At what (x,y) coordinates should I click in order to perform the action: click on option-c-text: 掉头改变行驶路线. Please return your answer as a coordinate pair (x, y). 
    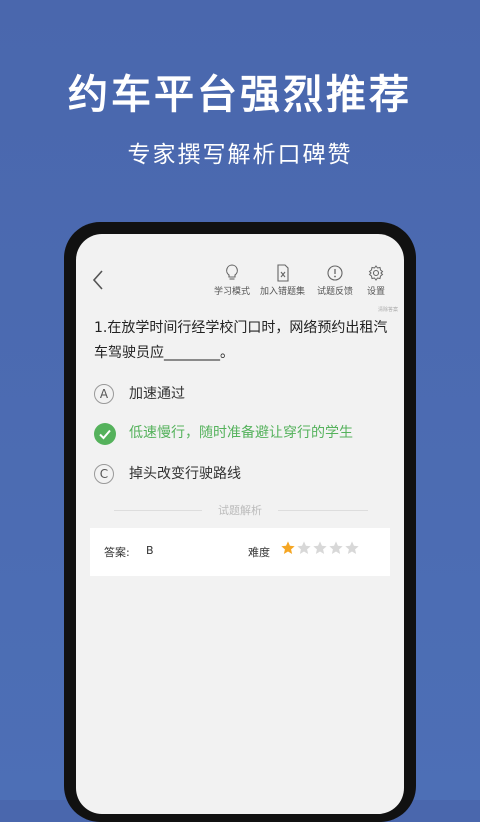
    Looking at the image, I should click on (185, 474).